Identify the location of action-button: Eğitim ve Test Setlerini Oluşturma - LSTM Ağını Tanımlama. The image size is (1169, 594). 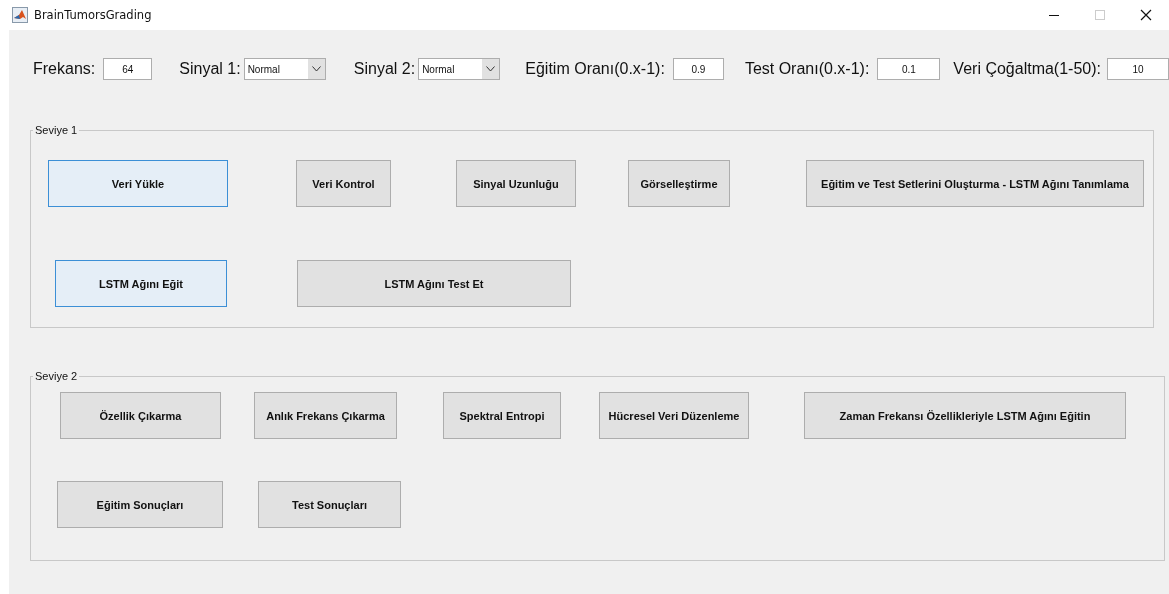
(975, 183).